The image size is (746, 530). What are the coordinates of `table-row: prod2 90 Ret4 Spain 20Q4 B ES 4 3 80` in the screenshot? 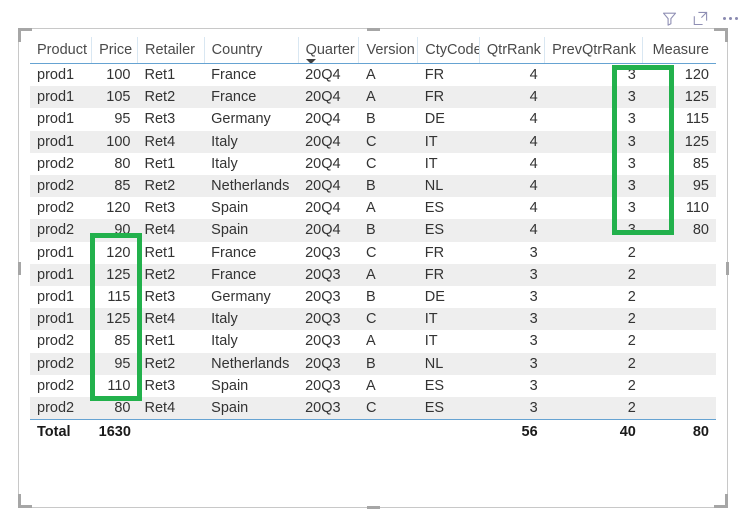 It's located at (373, 230).